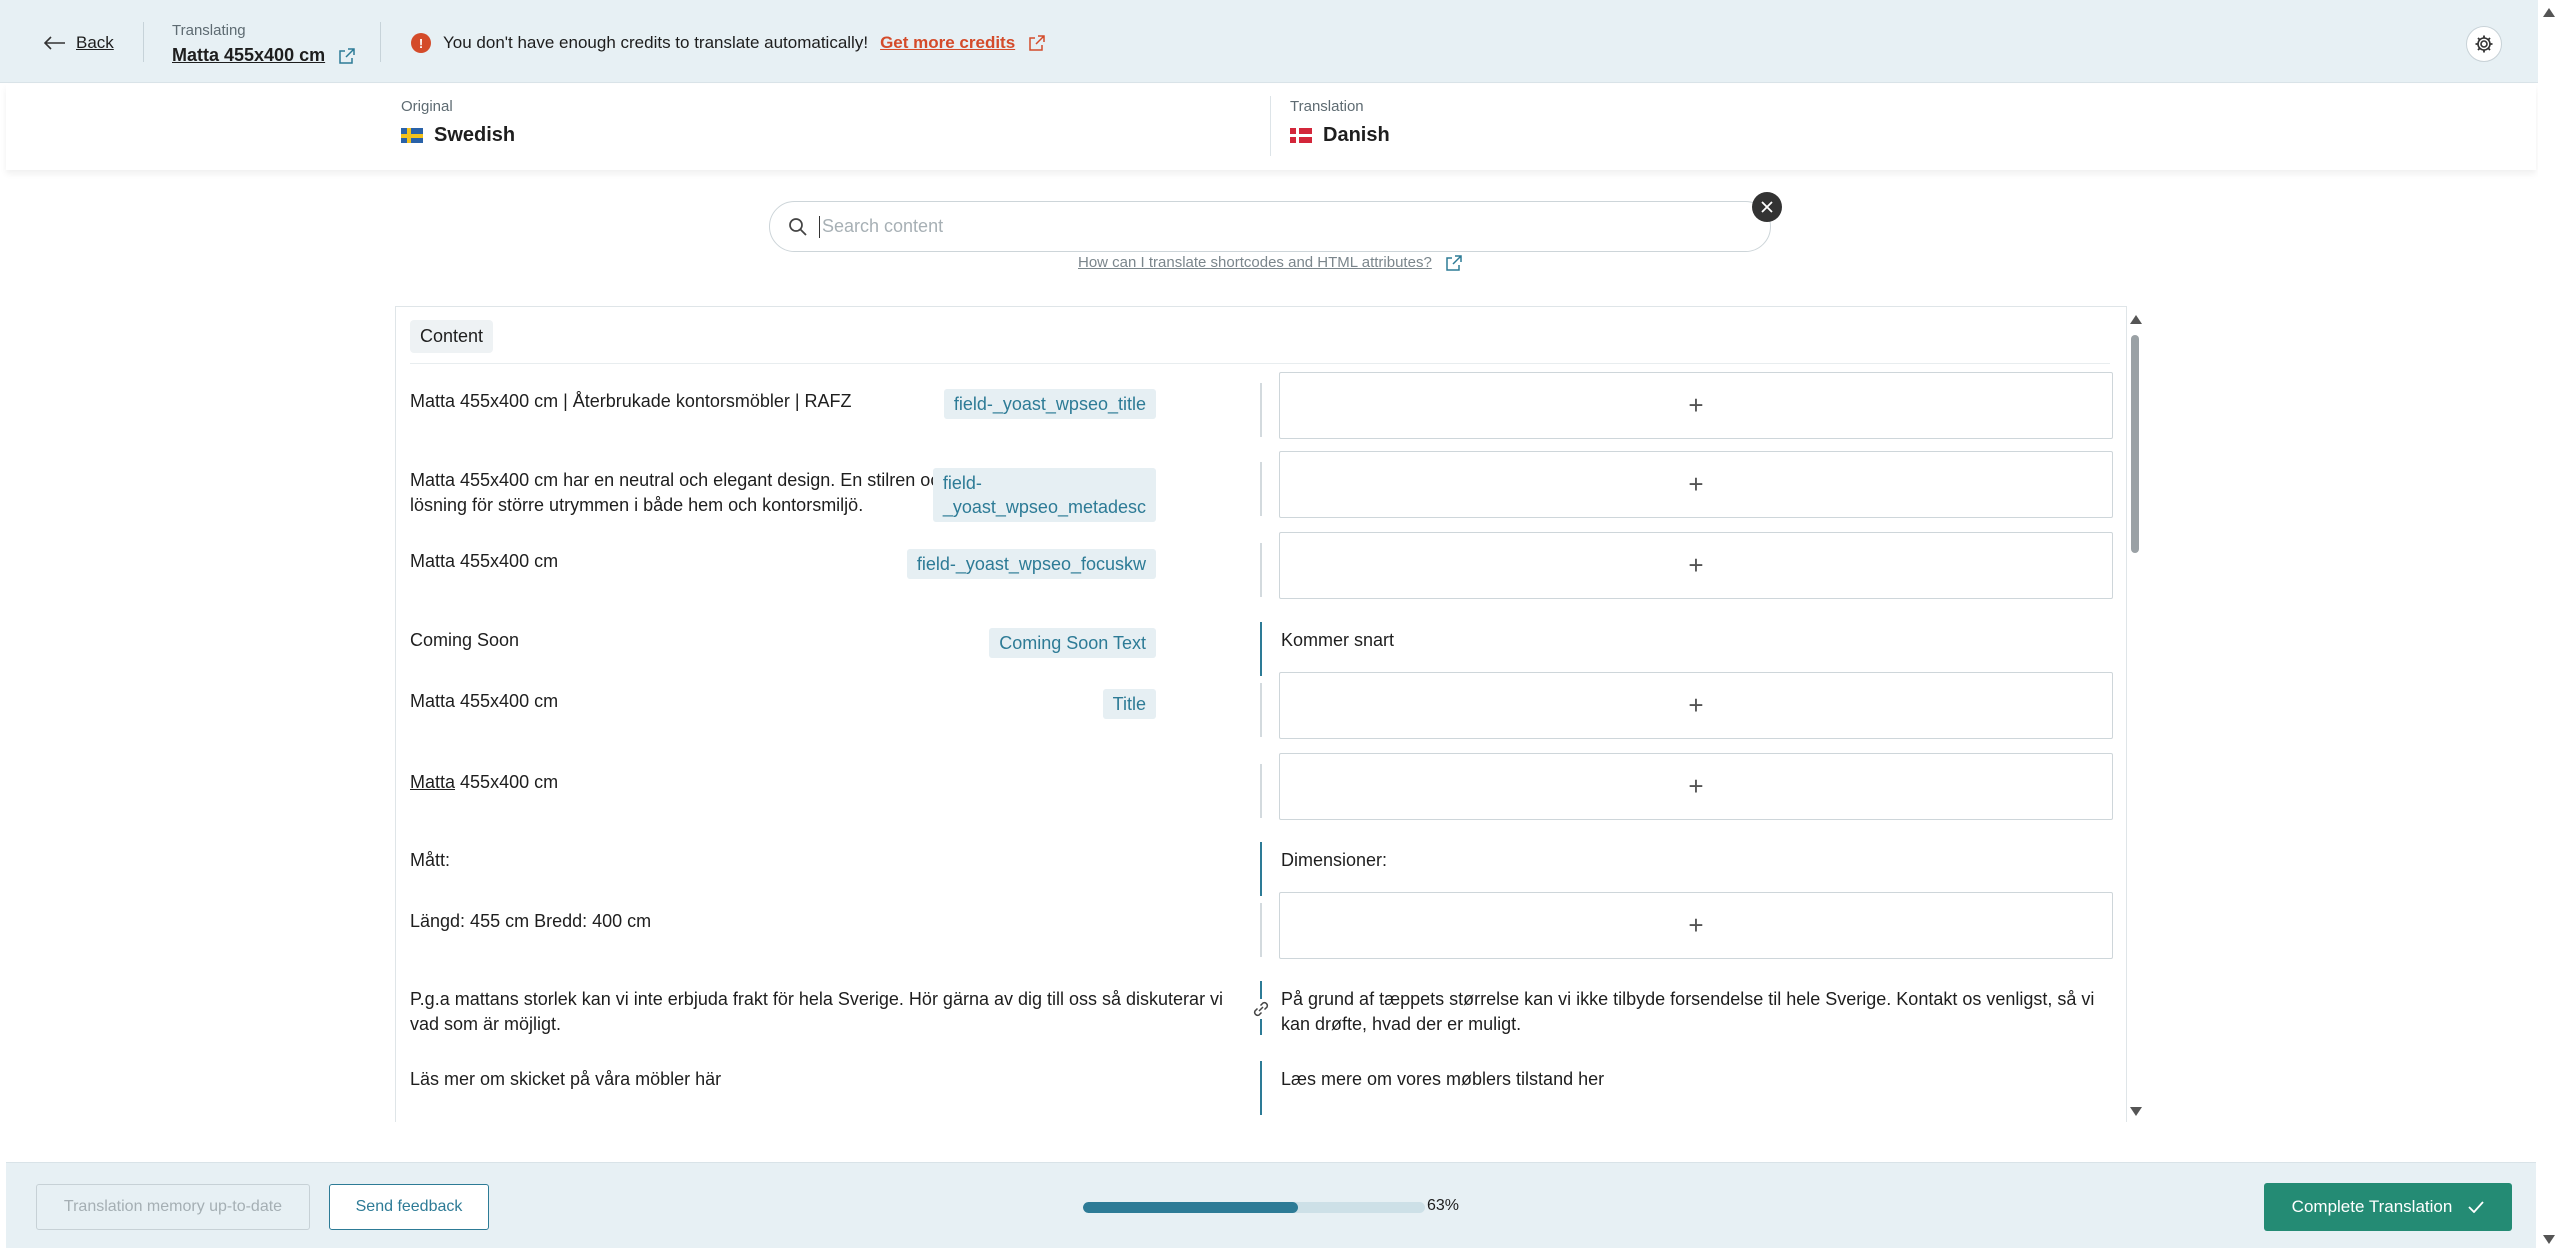 The width and height of the screenshot is (2558, 1252). I want to click on alert-icon: !, so click(421, 43).